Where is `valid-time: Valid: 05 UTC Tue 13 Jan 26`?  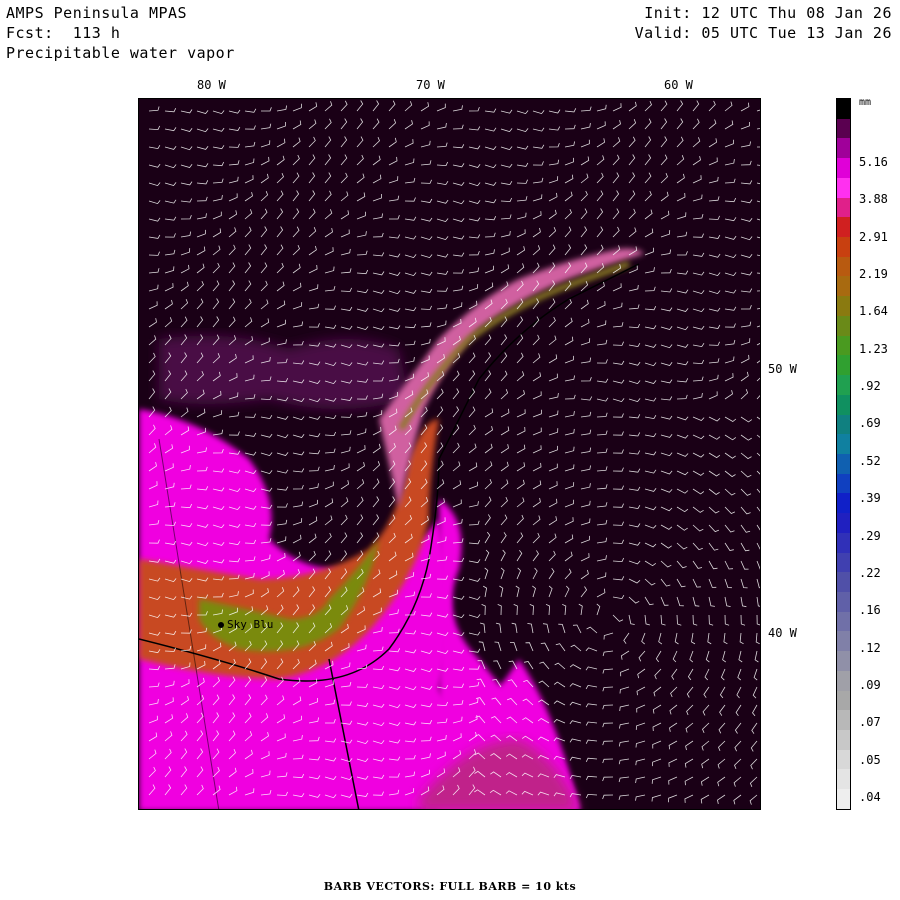
valid-time: Valid: 05 UTC Tue 13 Jan 26 is located at coordinates (763, 33).